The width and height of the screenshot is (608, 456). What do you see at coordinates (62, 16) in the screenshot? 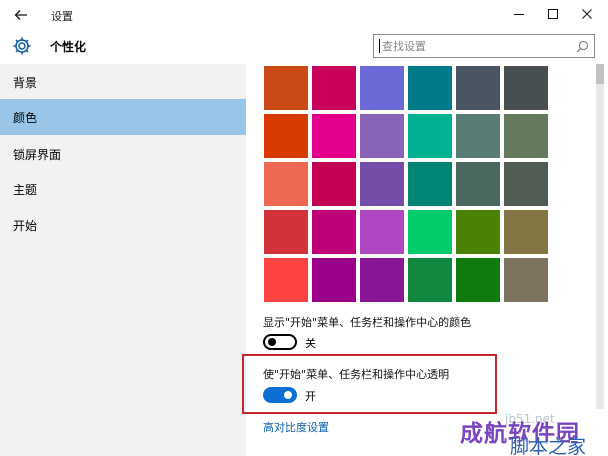
I see `window-title: 设置` at bounding box center [62, 16].